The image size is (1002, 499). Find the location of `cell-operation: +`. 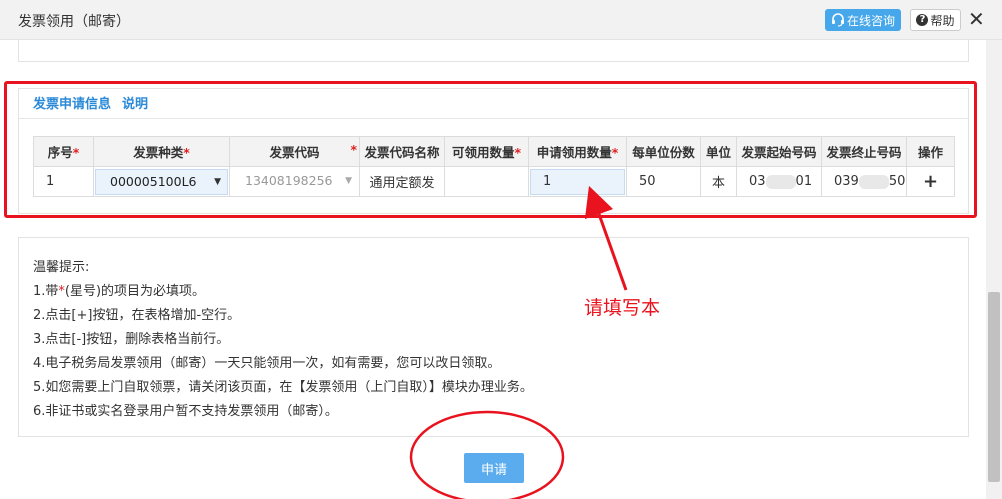

cell-operation: + is located at coordinates (930, 181).